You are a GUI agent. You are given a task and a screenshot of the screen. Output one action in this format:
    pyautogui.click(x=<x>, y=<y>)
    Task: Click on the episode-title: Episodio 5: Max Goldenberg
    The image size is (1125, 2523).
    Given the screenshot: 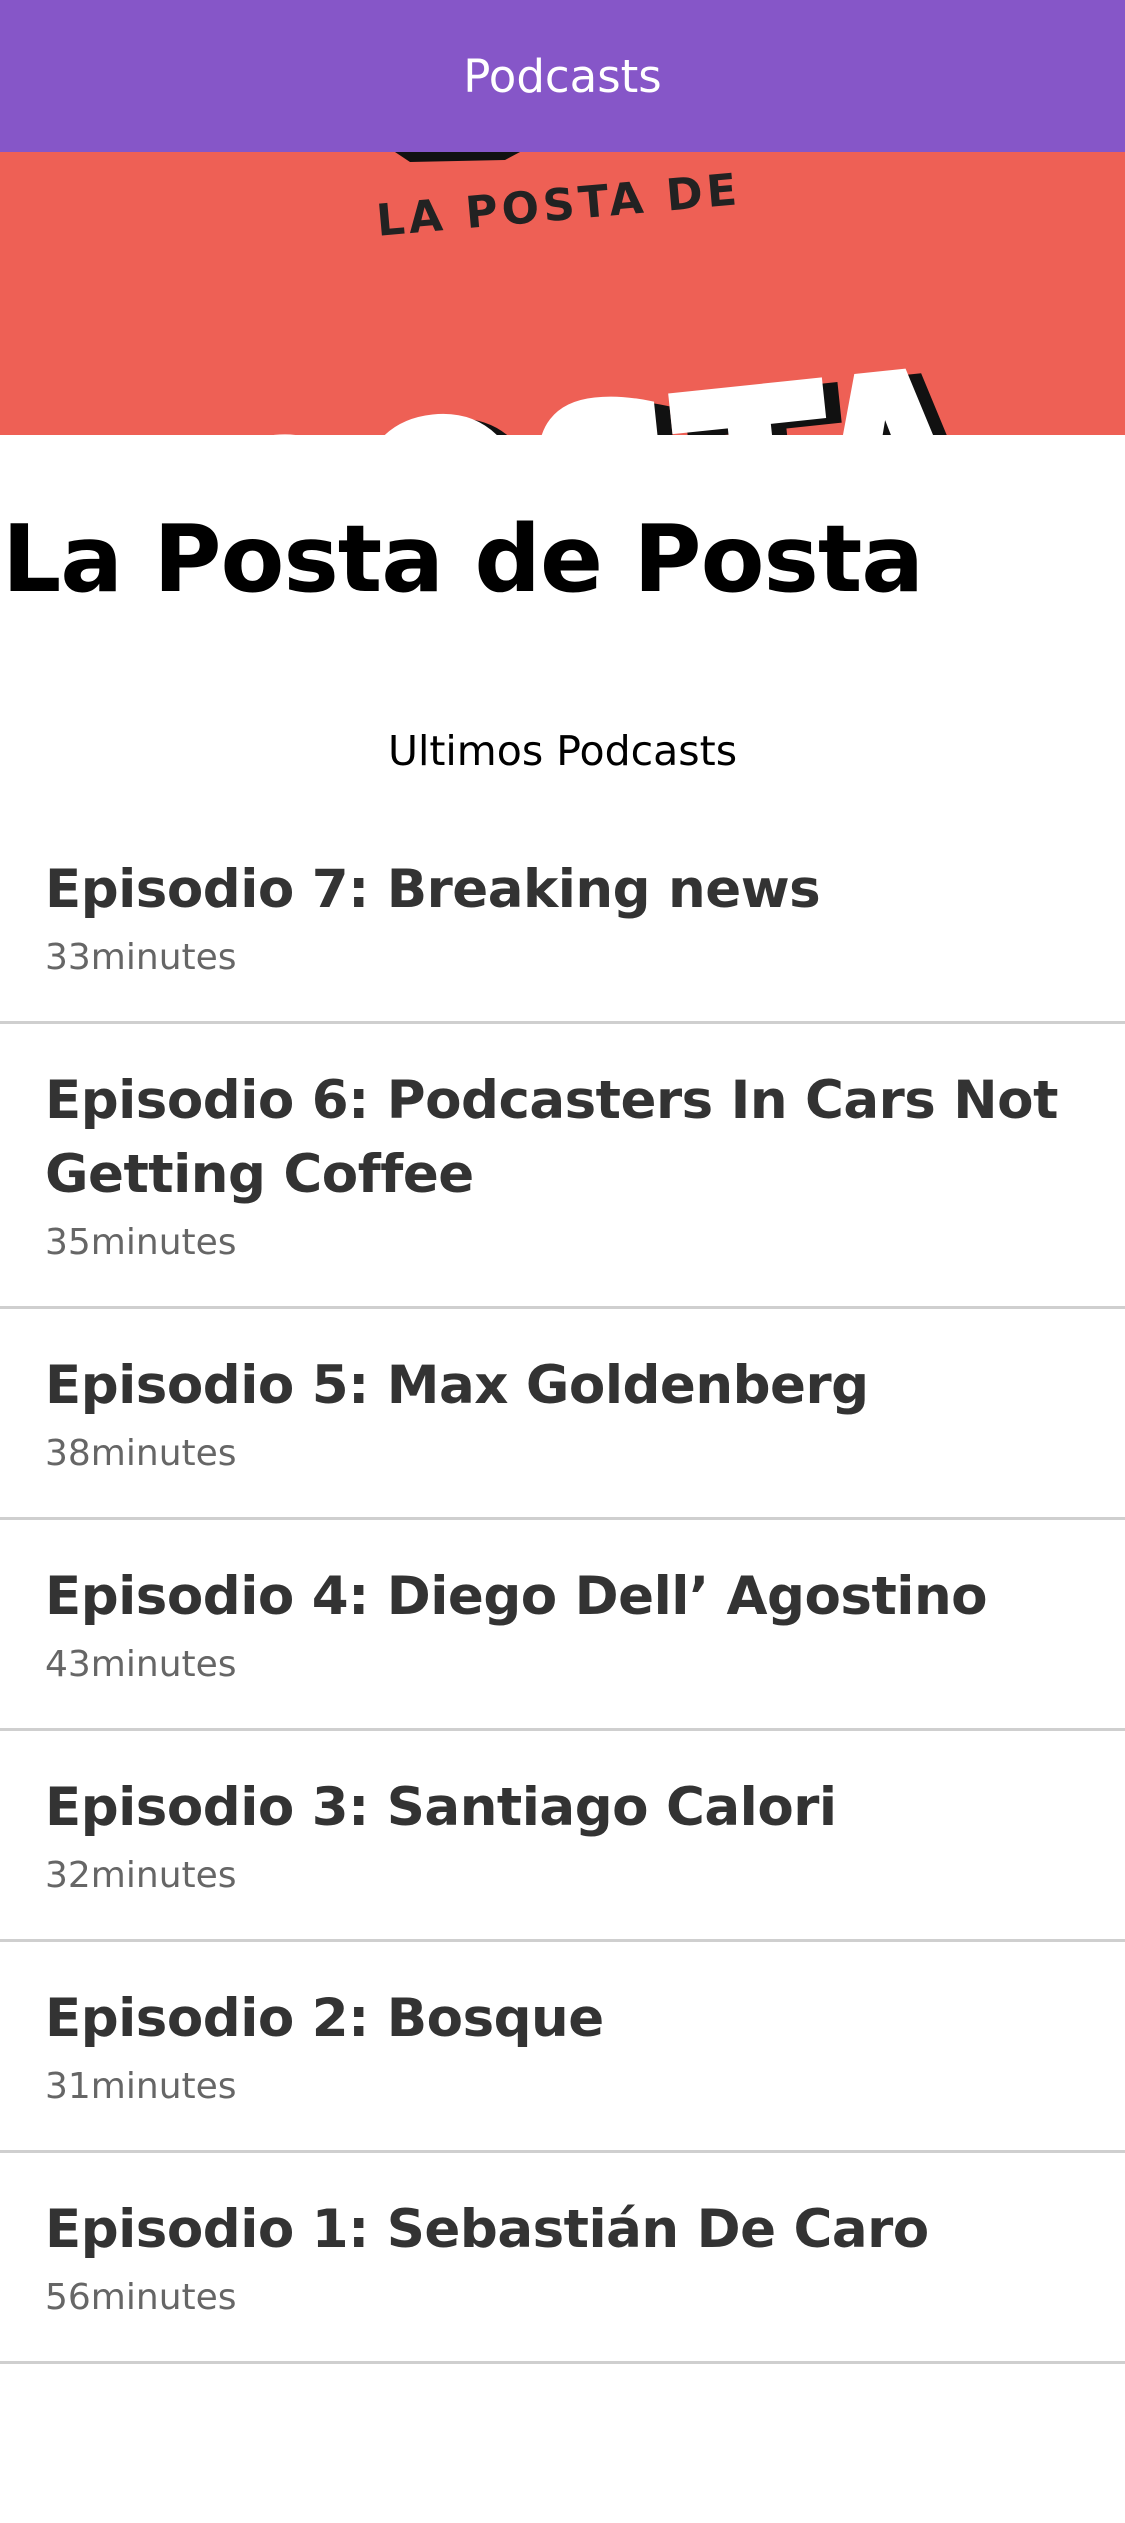 What is the action you would take?
    pyautogui.click(x=457, y=1385)
    